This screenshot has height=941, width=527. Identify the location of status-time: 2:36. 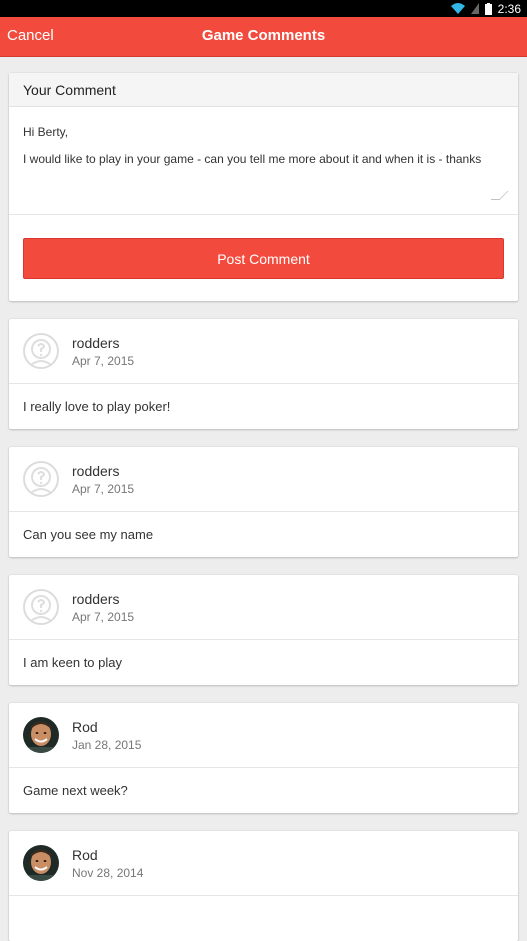
(509, 8).